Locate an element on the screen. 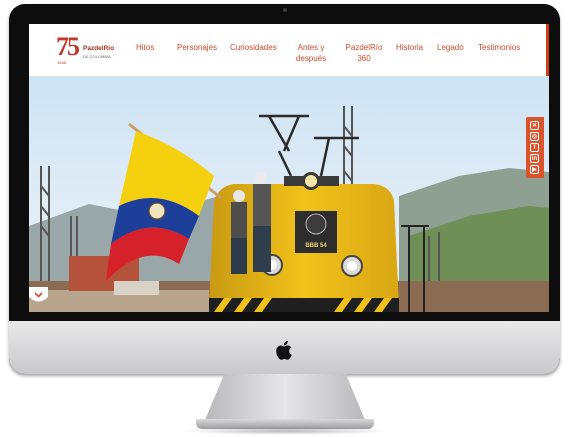 The width and height of the screenshot is (571, 437). nav-antes-line2: después is located at coordinates (311, 58).